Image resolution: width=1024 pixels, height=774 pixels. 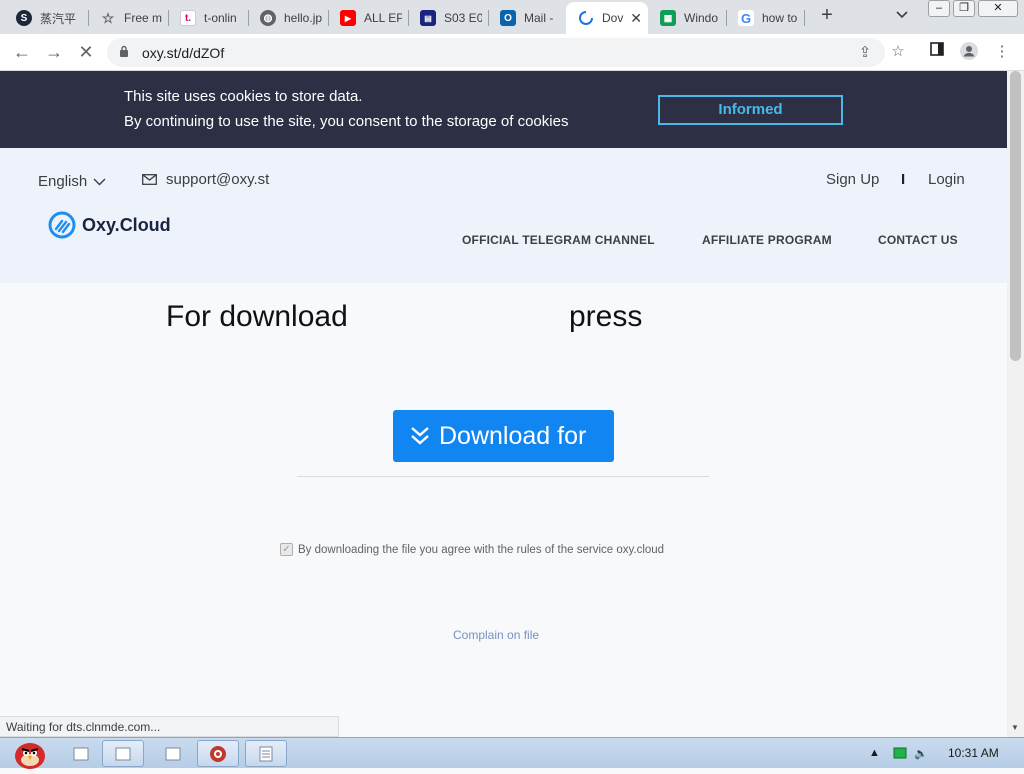 What do you see at coordinates (218, 179) in the screenshot?
I see `support-email-text: support@oxy.st` at bounding box center [218, 179].